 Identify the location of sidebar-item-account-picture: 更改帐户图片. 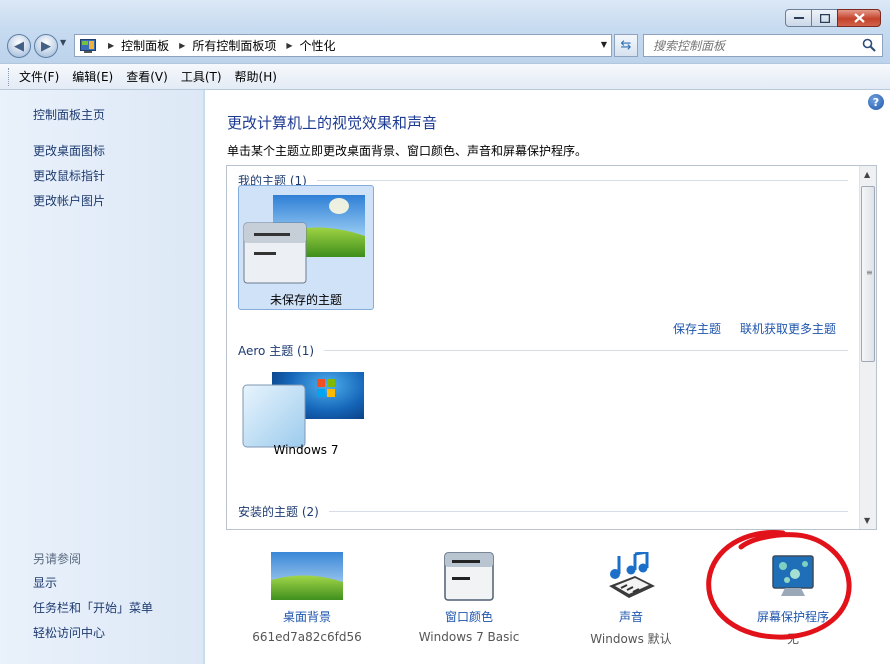
(69, 200).